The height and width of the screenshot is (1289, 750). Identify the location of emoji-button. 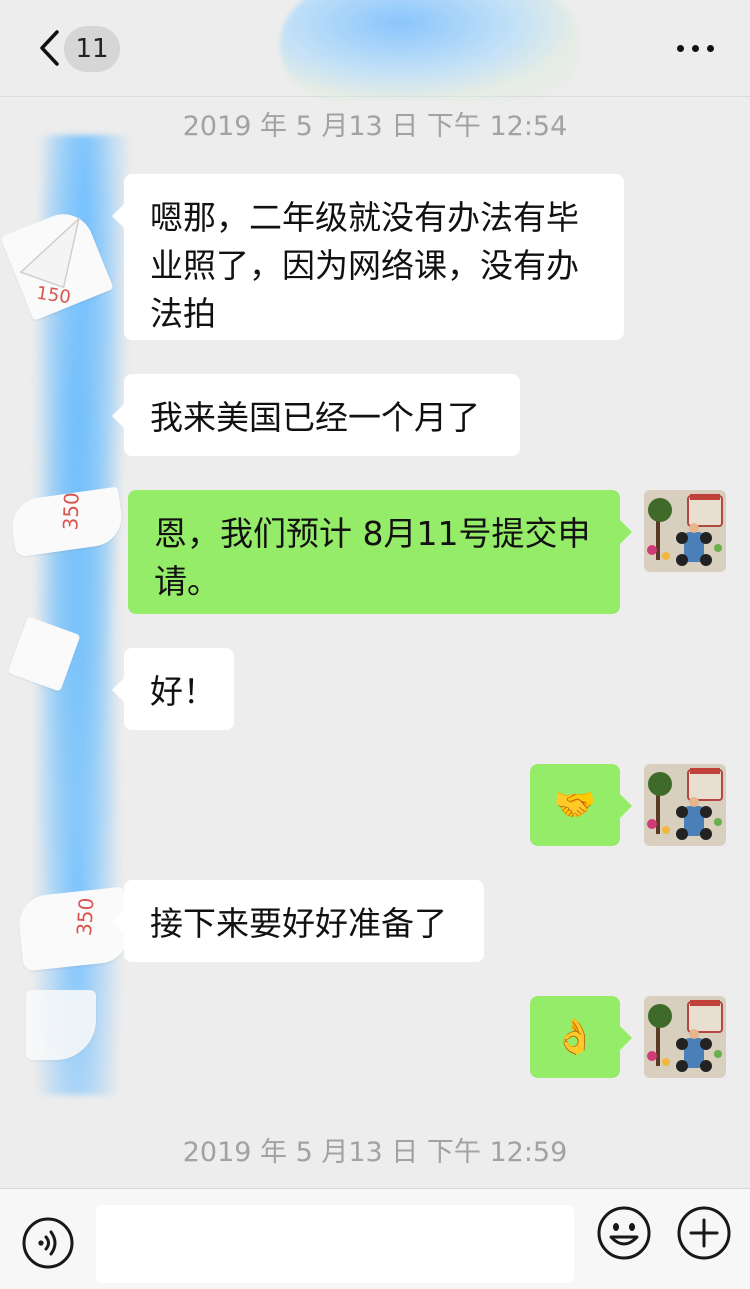
(624, 1233).